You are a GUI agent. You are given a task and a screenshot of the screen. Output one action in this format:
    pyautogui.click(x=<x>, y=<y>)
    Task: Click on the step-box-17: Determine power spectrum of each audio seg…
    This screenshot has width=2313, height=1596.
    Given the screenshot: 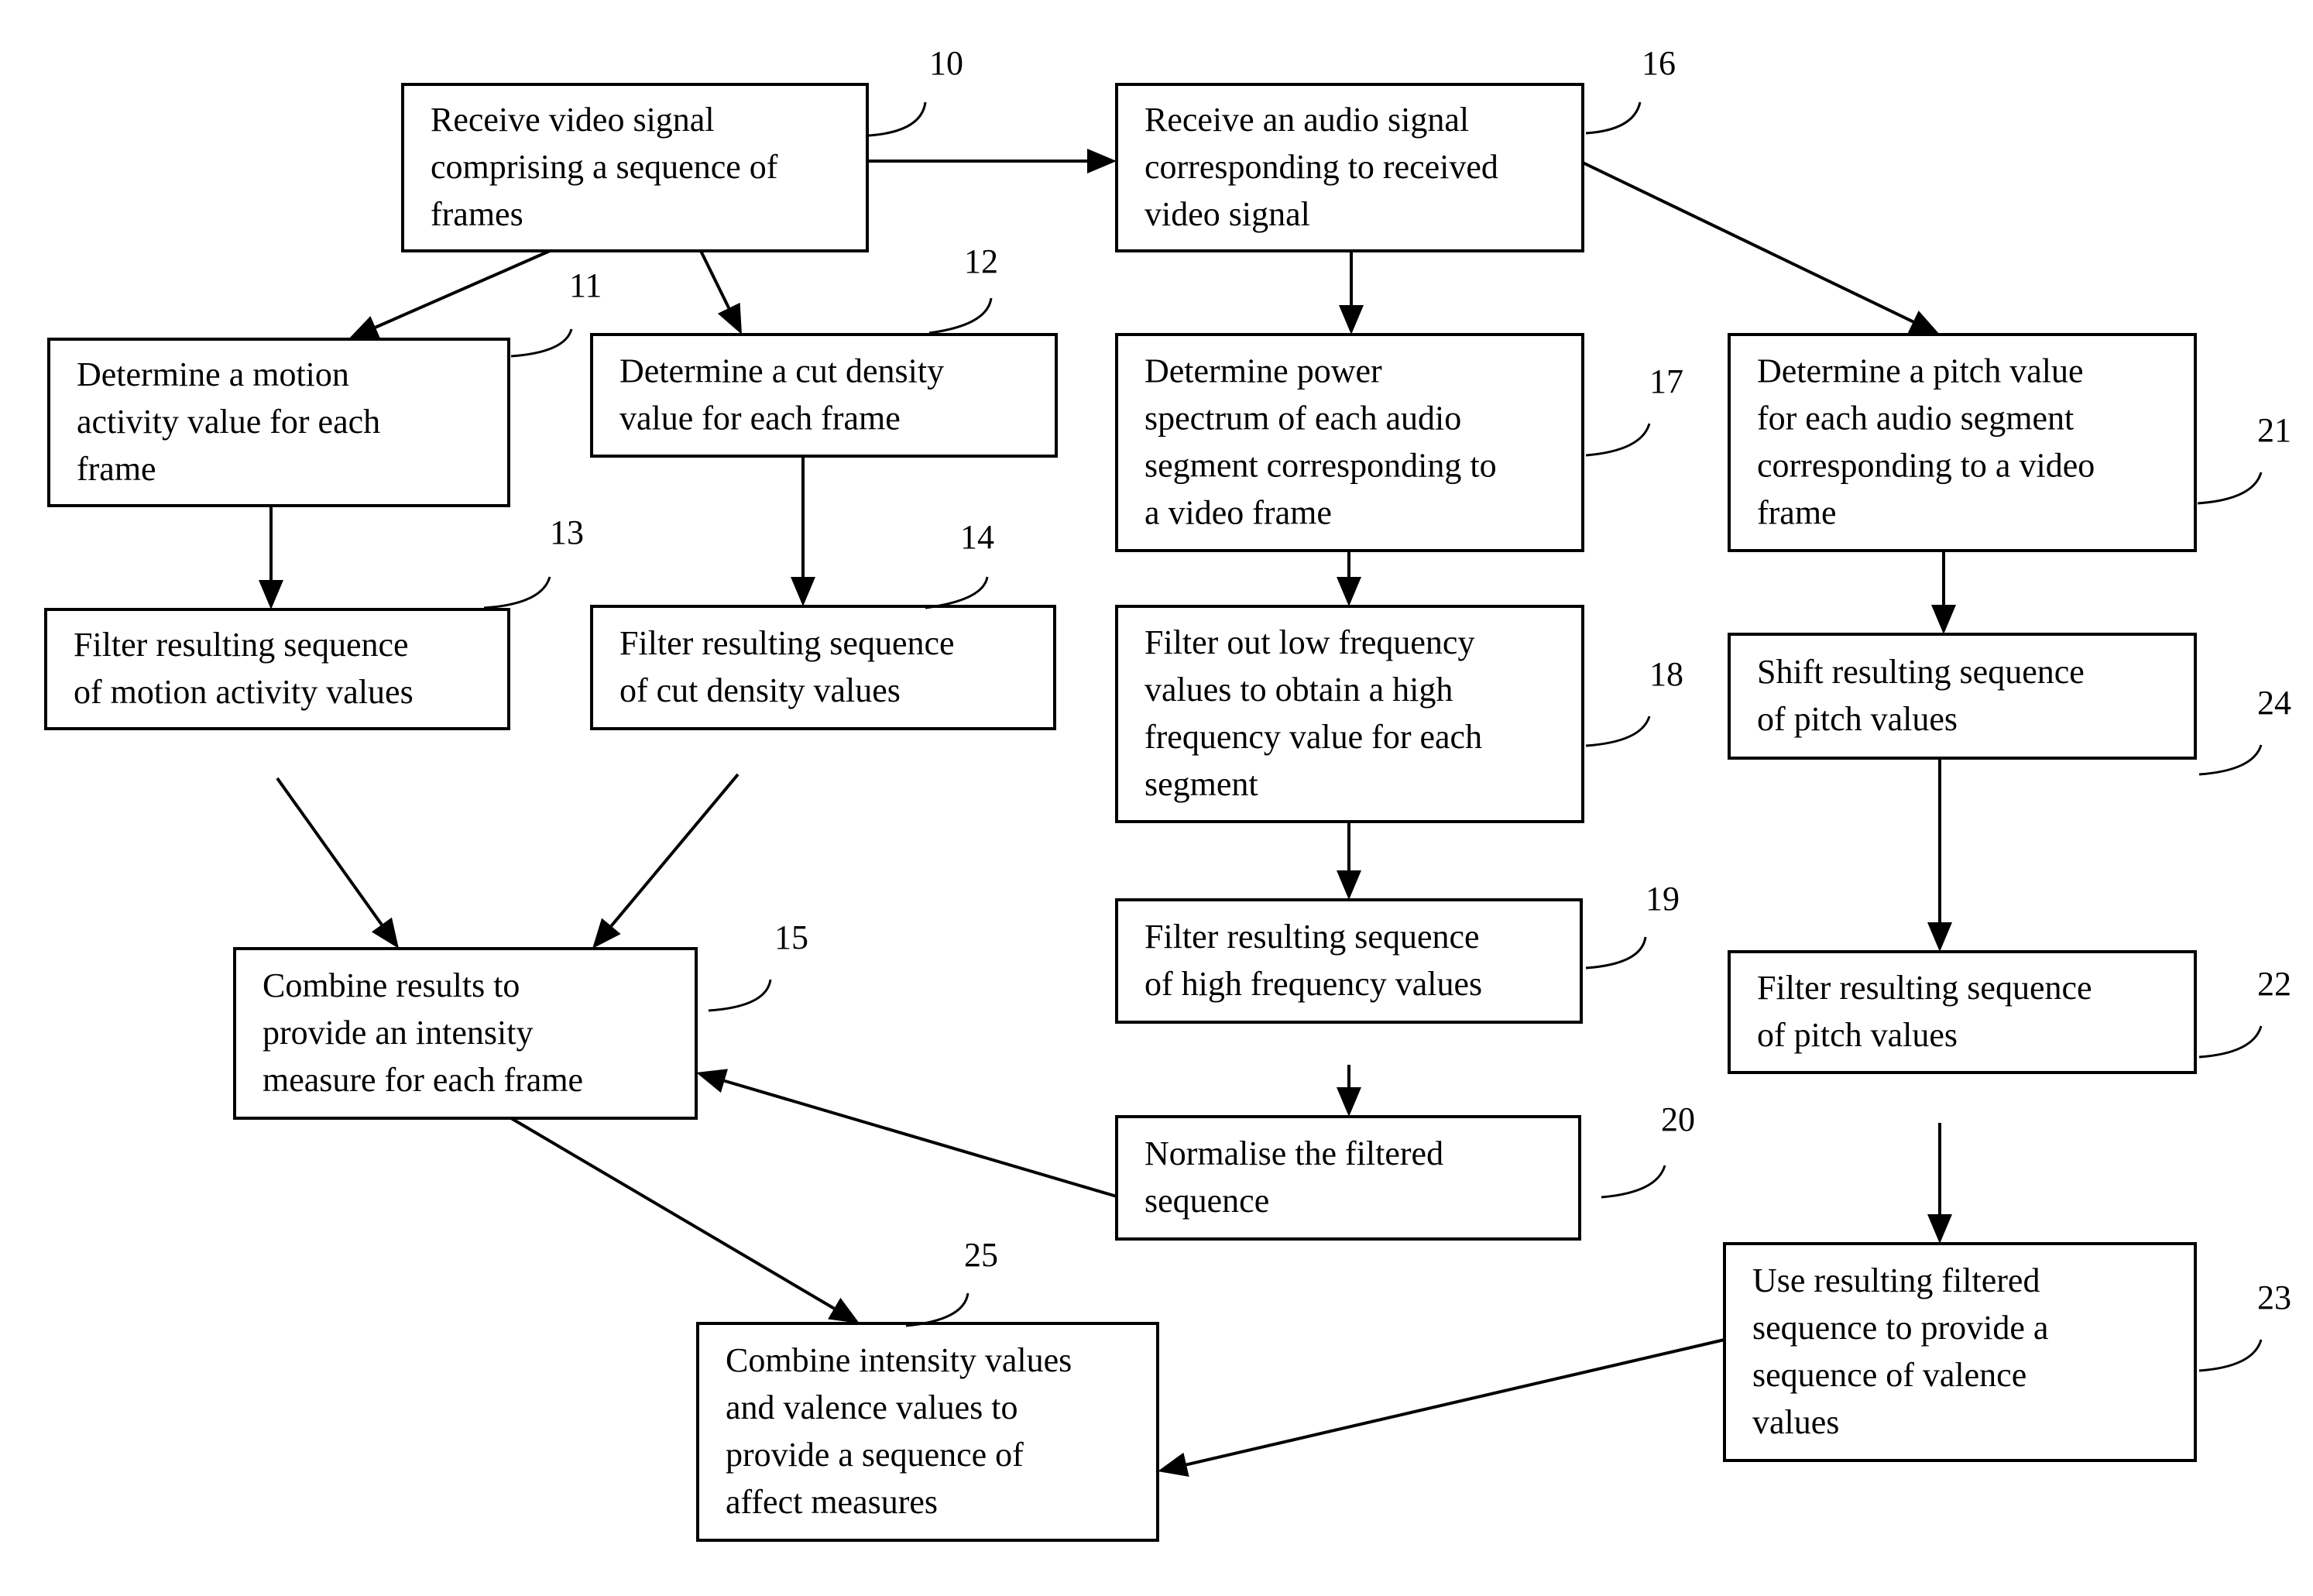 What is the action you would take?
    pyautogui.click(x=1349, y=442)
    